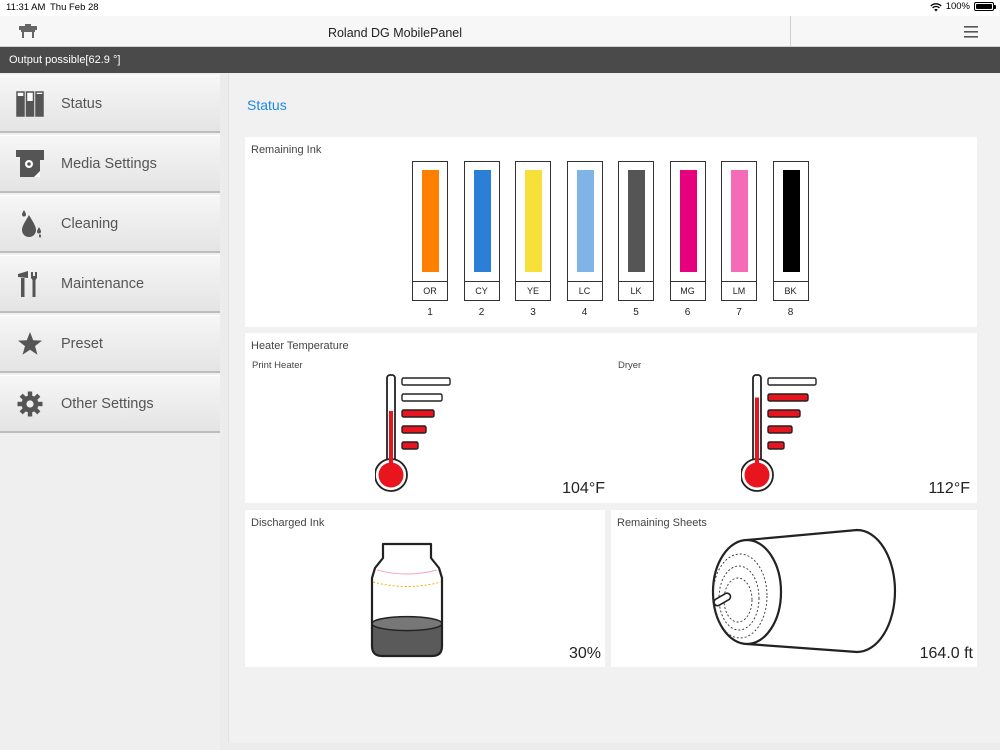 This screenshot has width=1000, height=750. What do you see at coordinates (31, 223) in the screenshot?
I see `cleaning-drops-icon` at bounding box center [31, 223].